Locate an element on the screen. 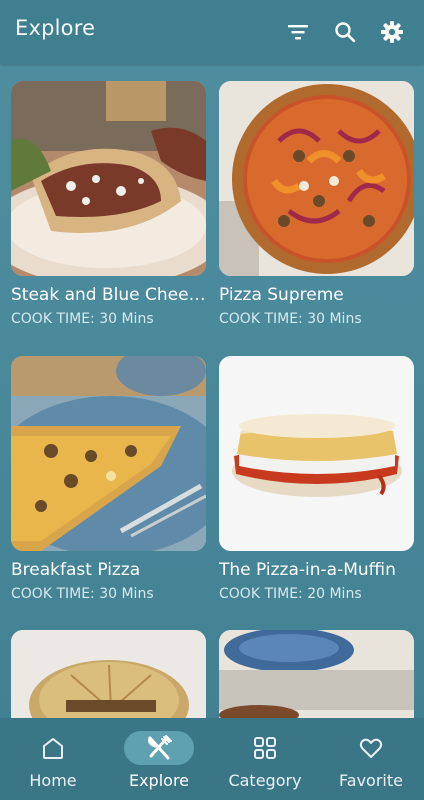 This screenshot has height=800, width=424. recipe-name: Pizza Supreme is located at coordinates (281, 295).